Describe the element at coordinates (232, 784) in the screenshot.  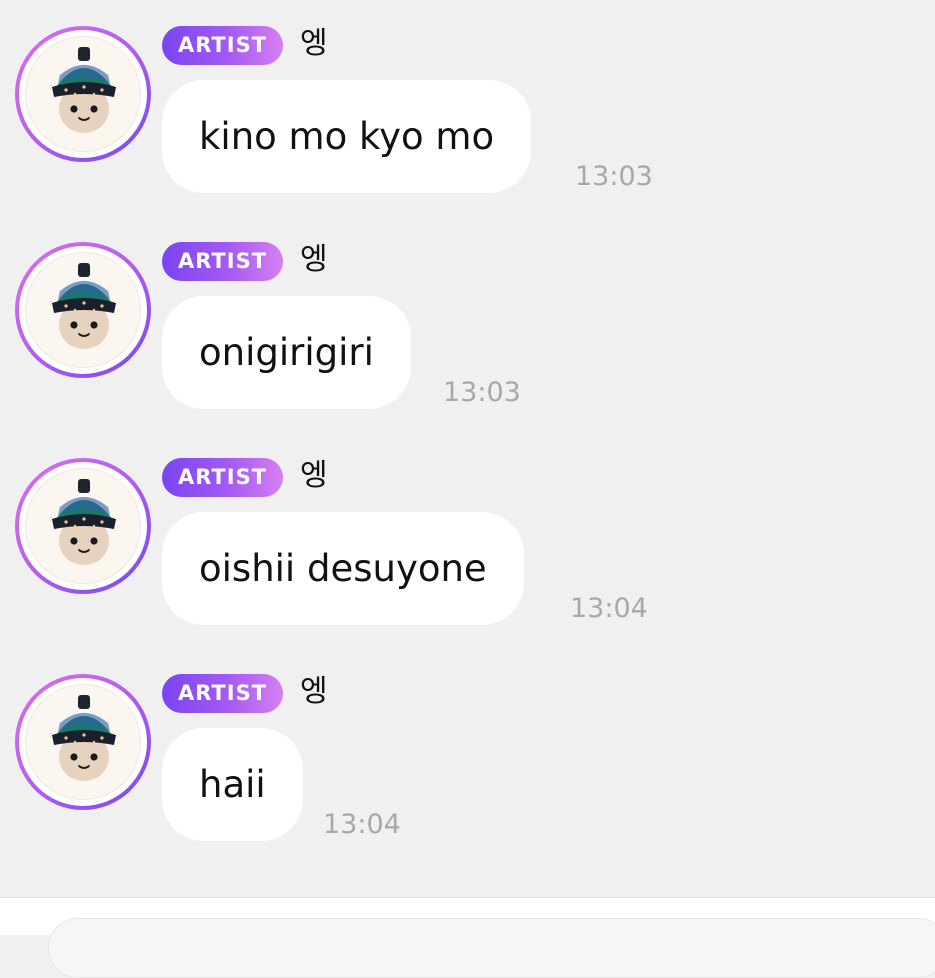
I see `message-bubble: haii` at that location.